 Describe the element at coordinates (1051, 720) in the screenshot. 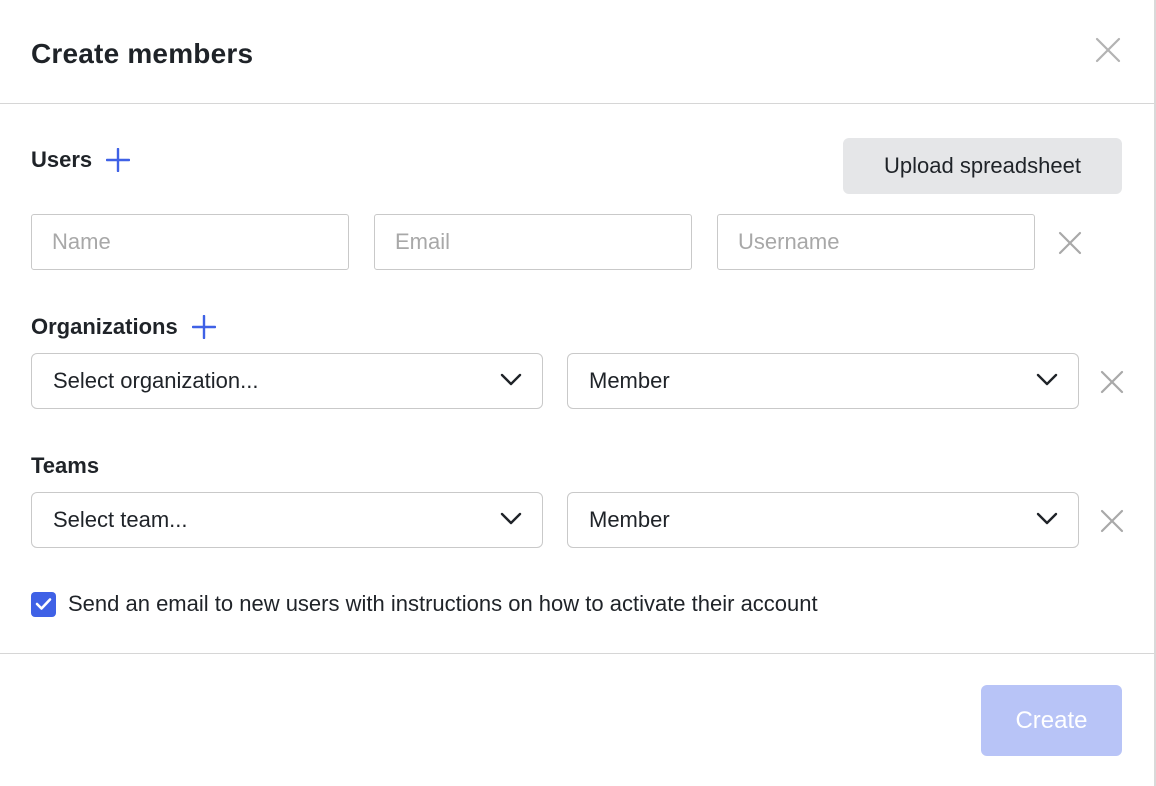

I see `create-button: Create` at that location.